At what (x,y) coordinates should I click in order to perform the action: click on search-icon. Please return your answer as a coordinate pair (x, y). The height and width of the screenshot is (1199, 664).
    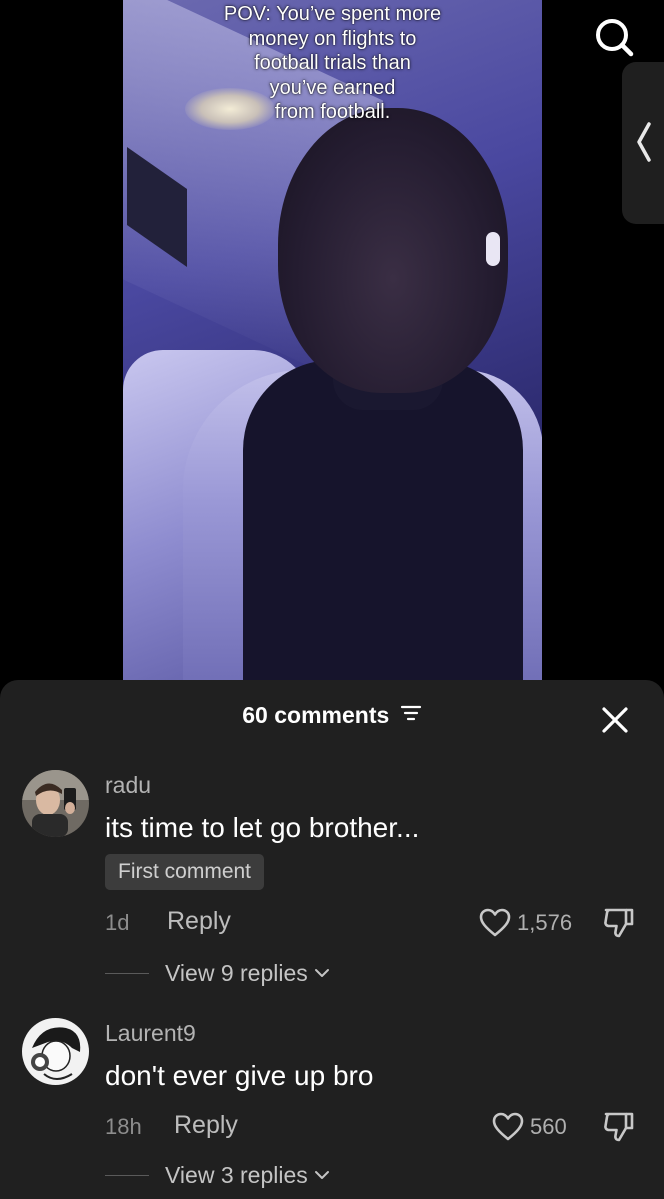
    Looking at the image, I should click on (615, 38).